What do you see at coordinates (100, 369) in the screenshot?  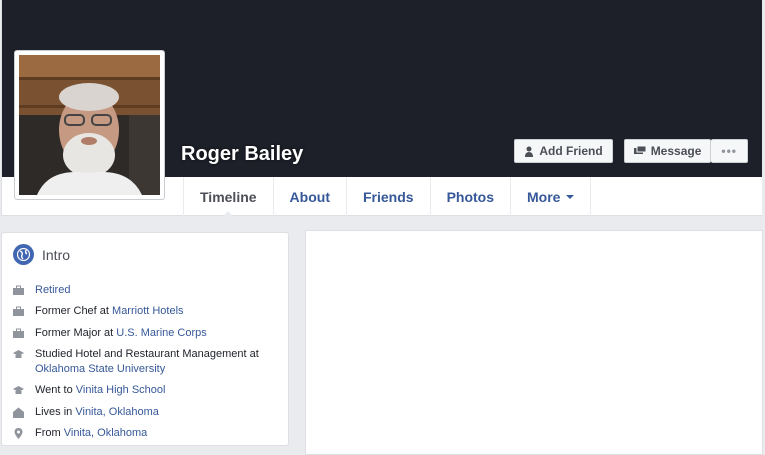 I see `intro-link: Oklahoma State University` at bounding box center [100, 369].